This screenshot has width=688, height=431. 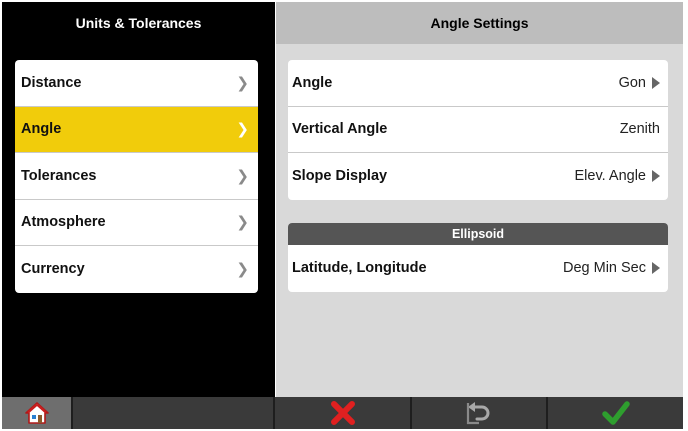 What do you see at coordinates (478, 234) in the screenshot?
I see `ellipsoid-section-header: Ellipsoid` at bounding box center [478, 234].